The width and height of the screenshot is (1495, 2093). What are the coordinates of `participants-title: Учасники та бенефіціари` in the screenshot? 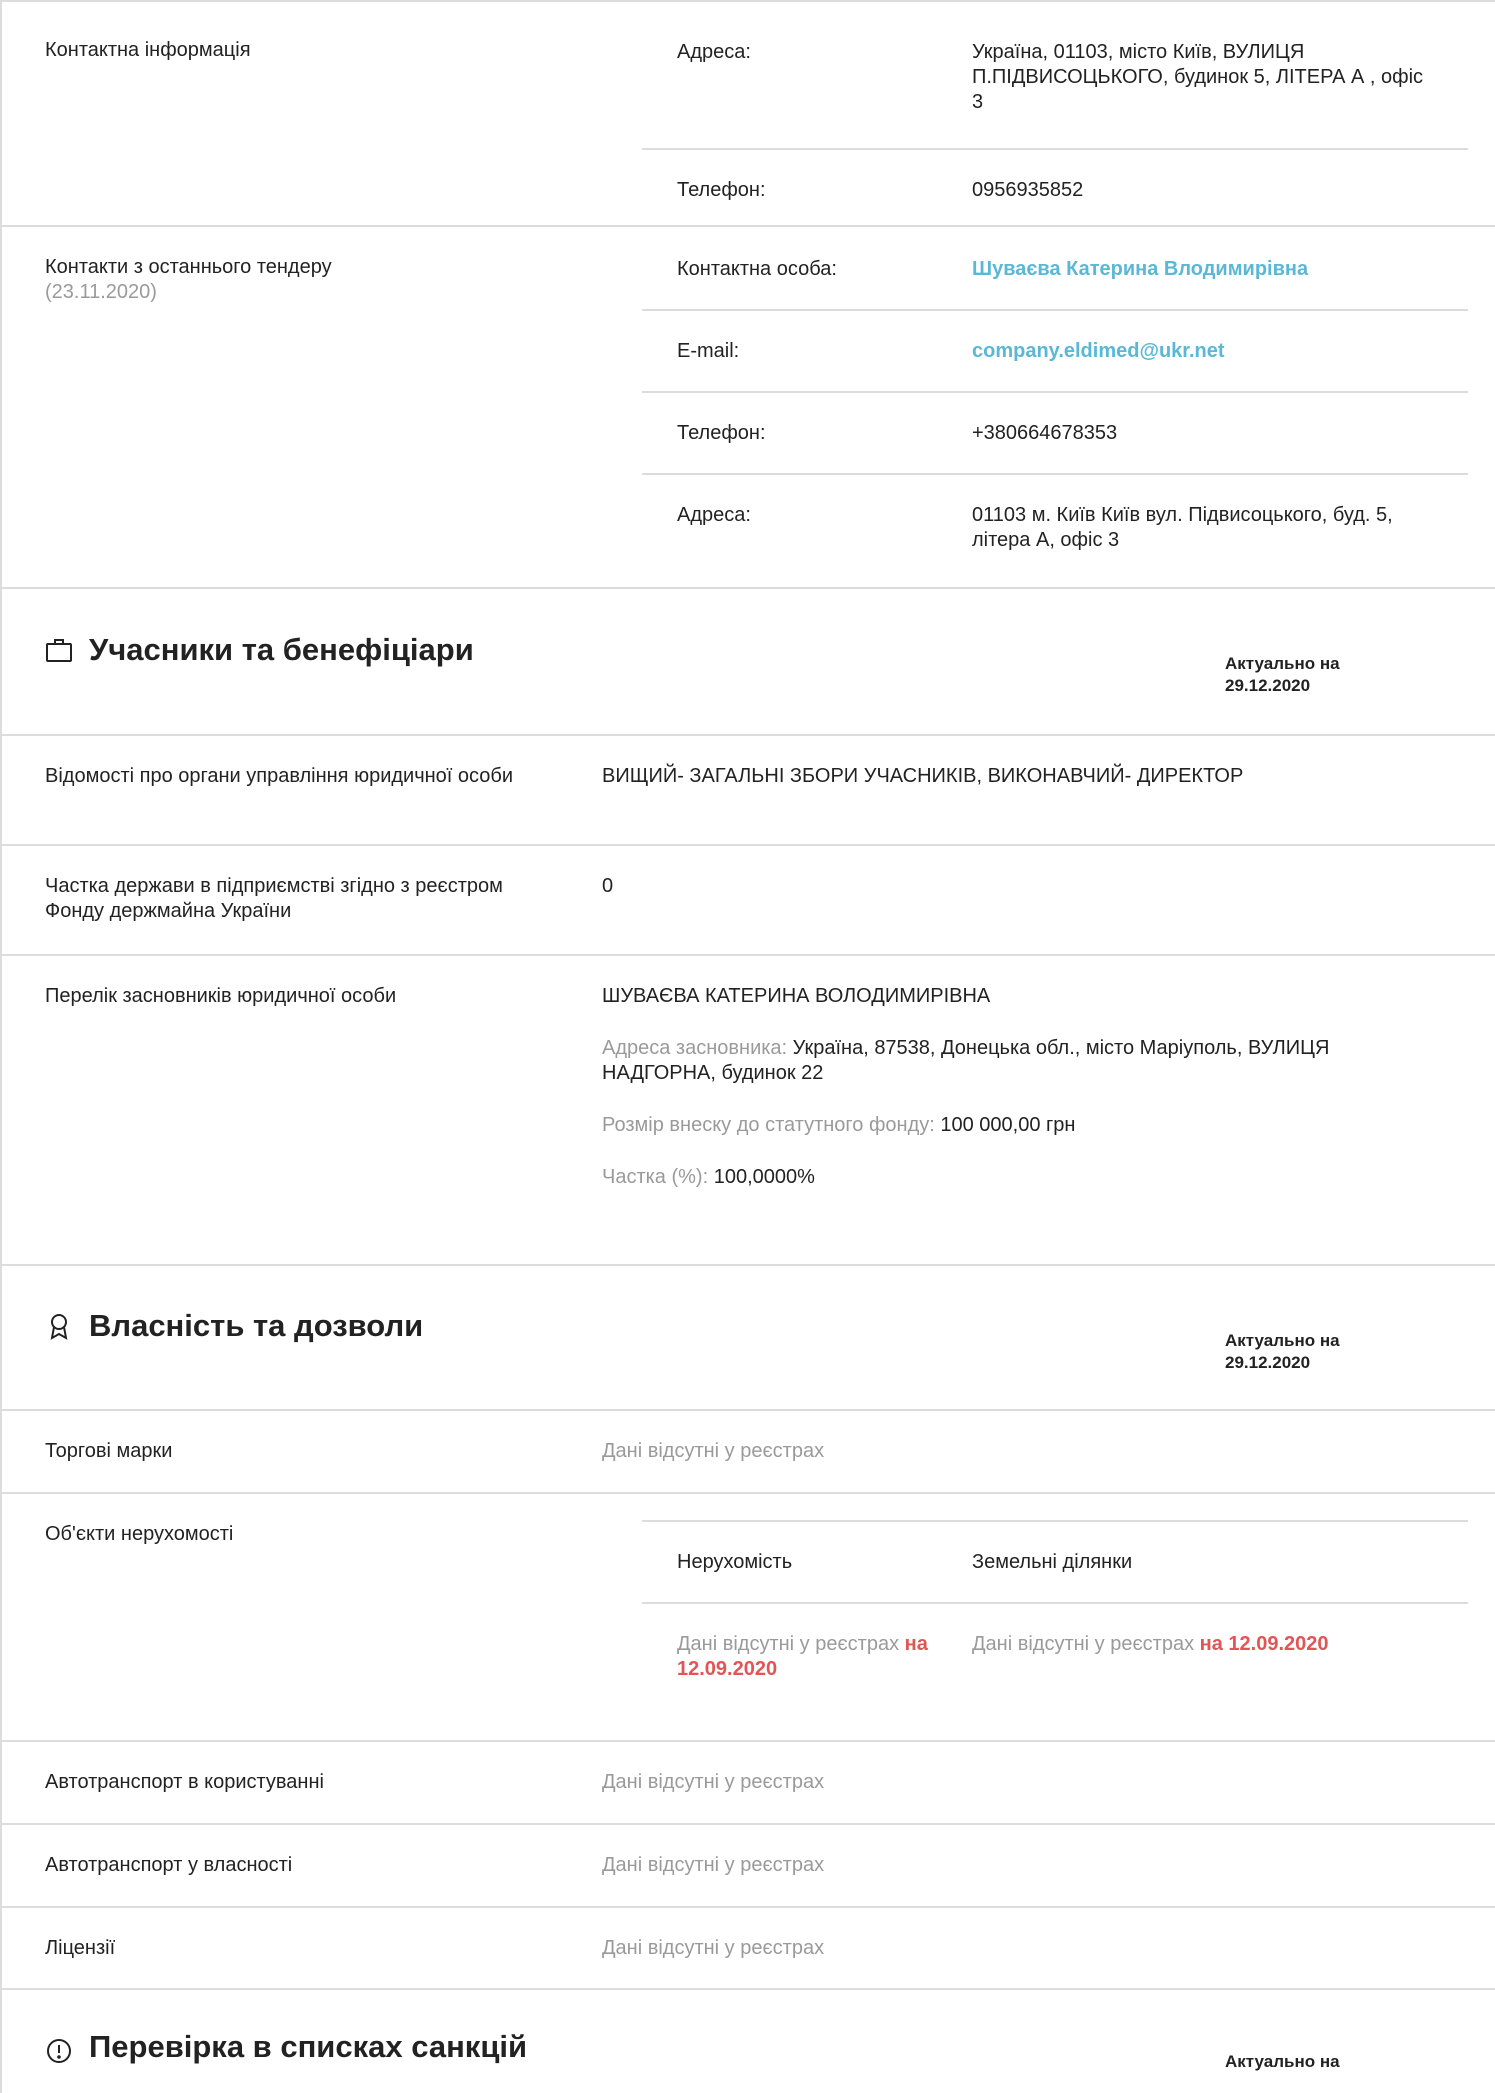 It's located at (281, 649).